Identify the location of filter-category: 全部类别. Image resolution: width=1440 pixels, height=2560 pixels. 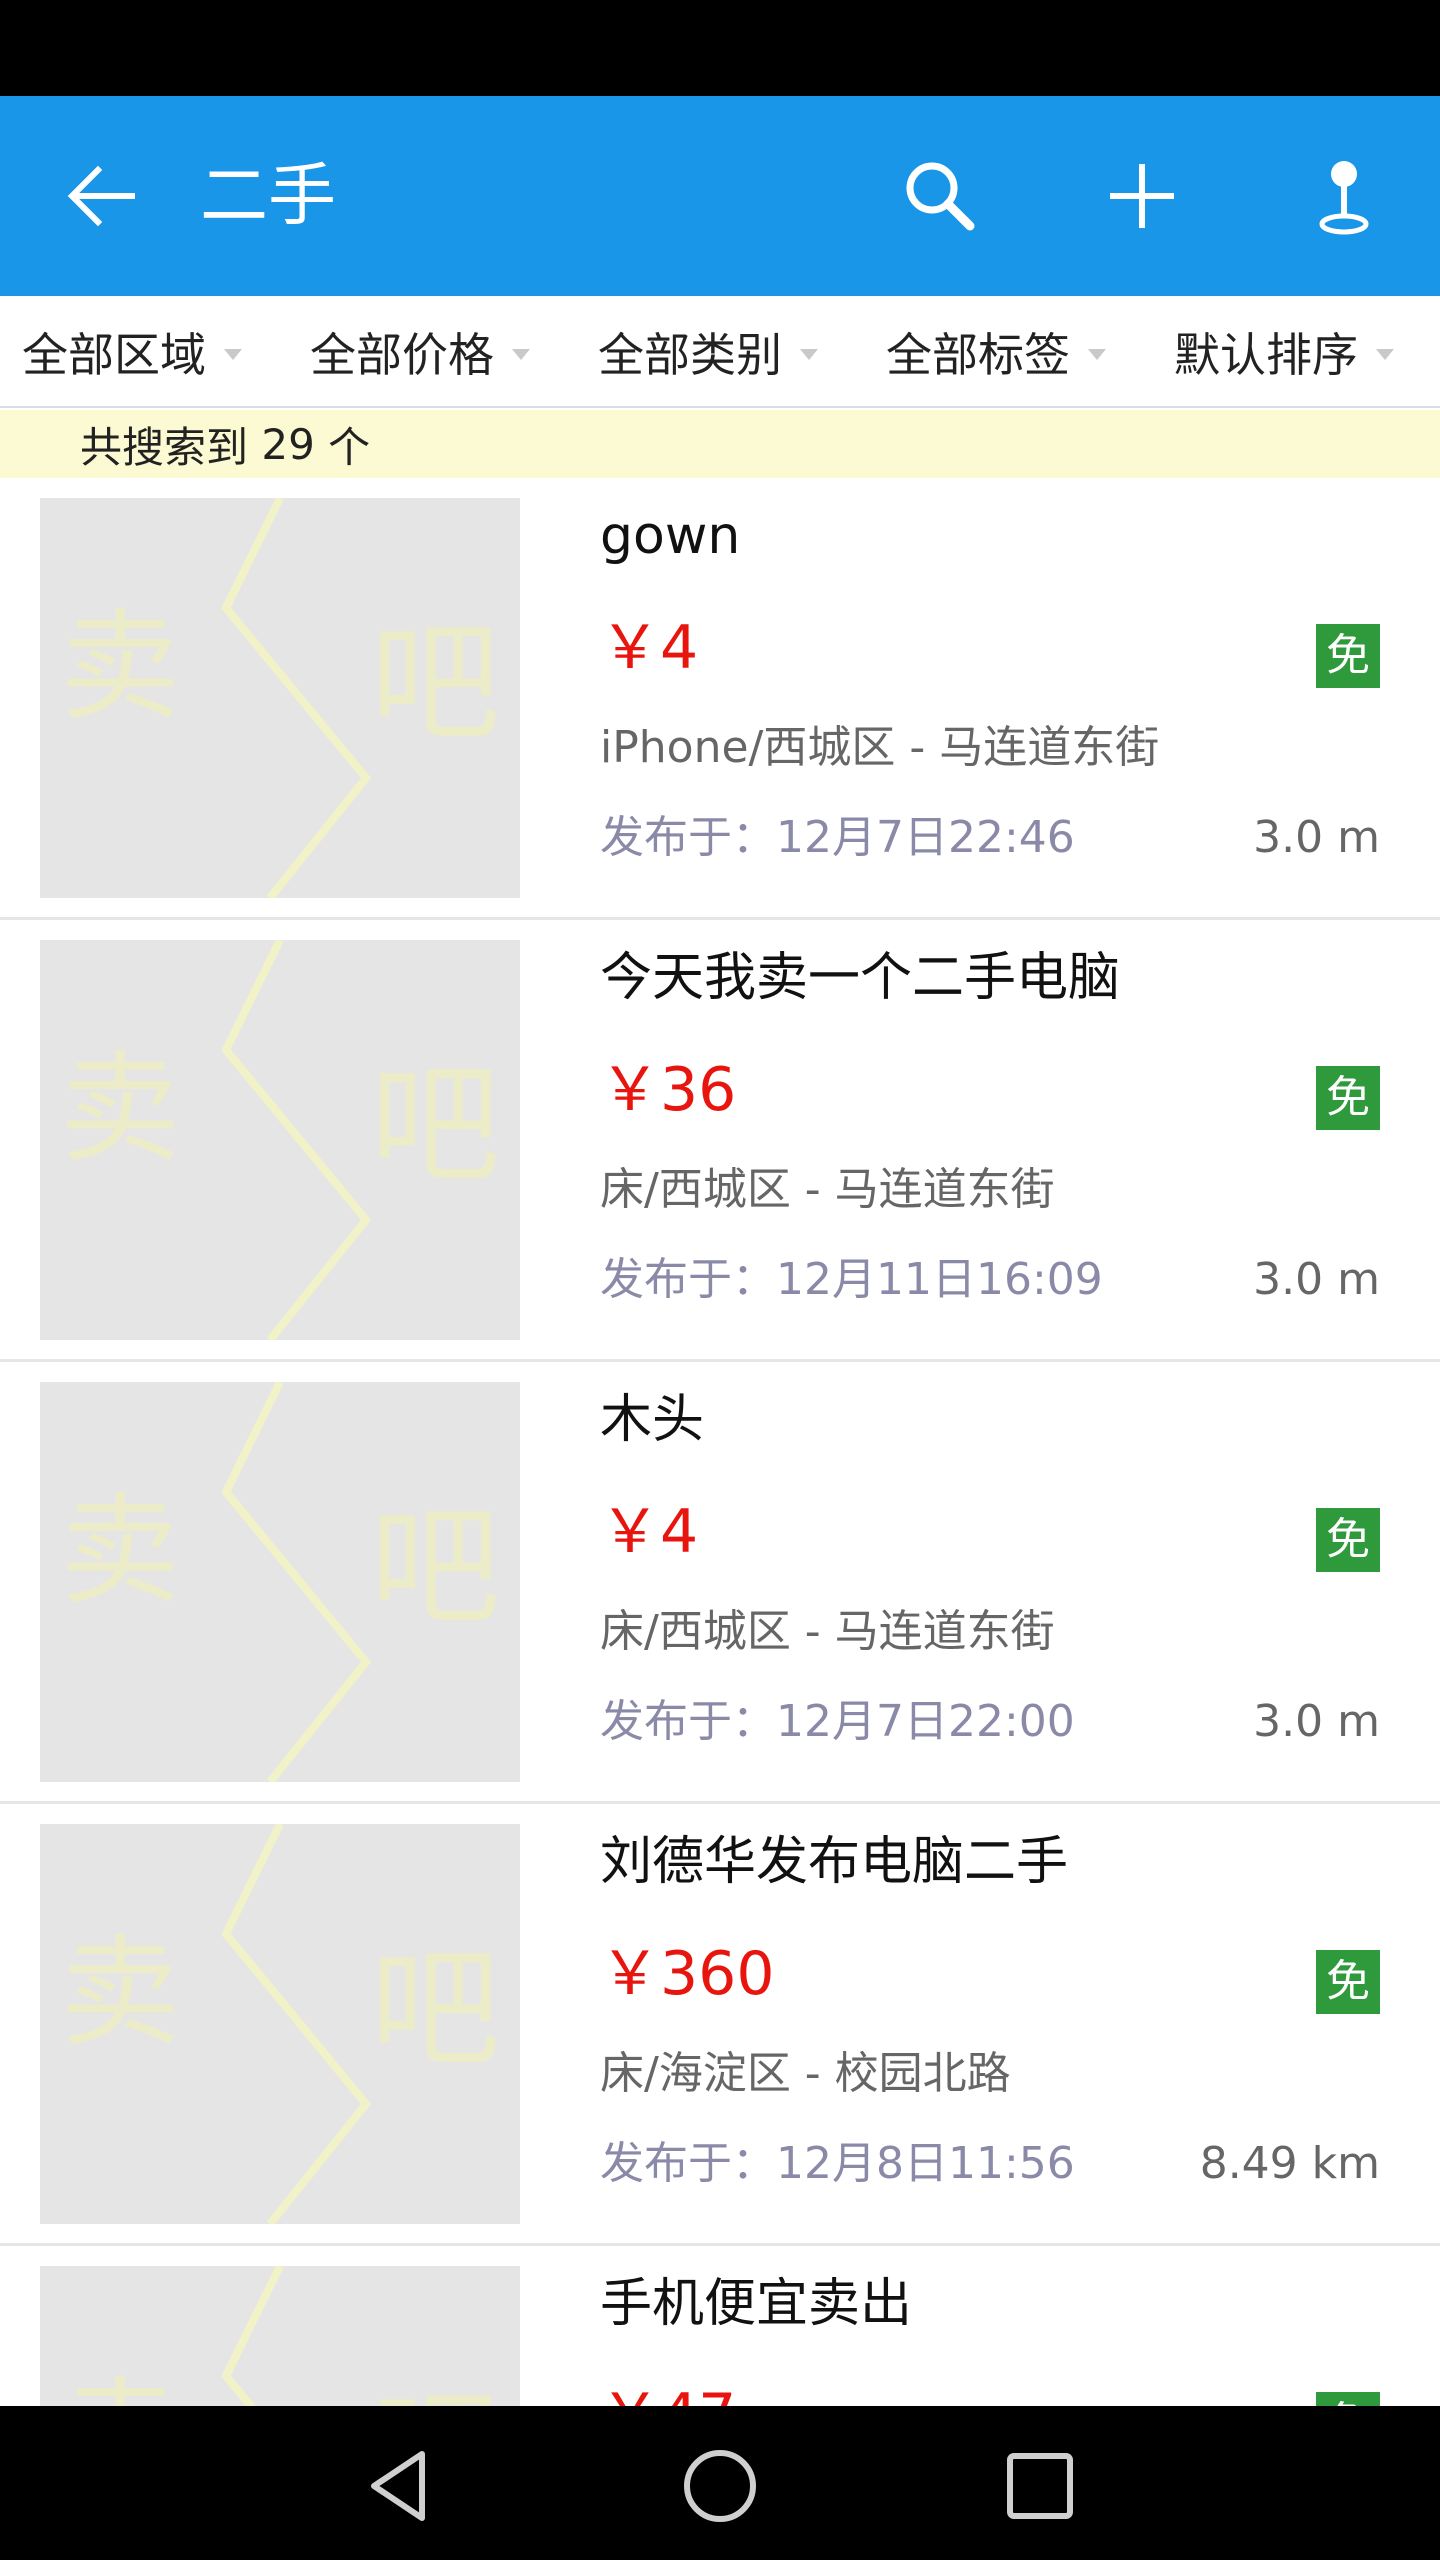
(708, 352).